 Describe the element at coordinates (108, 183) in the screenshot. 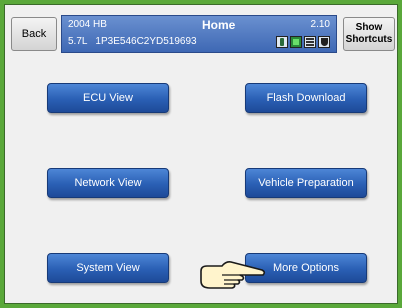

I see `network-view-button: Network View` at that location.